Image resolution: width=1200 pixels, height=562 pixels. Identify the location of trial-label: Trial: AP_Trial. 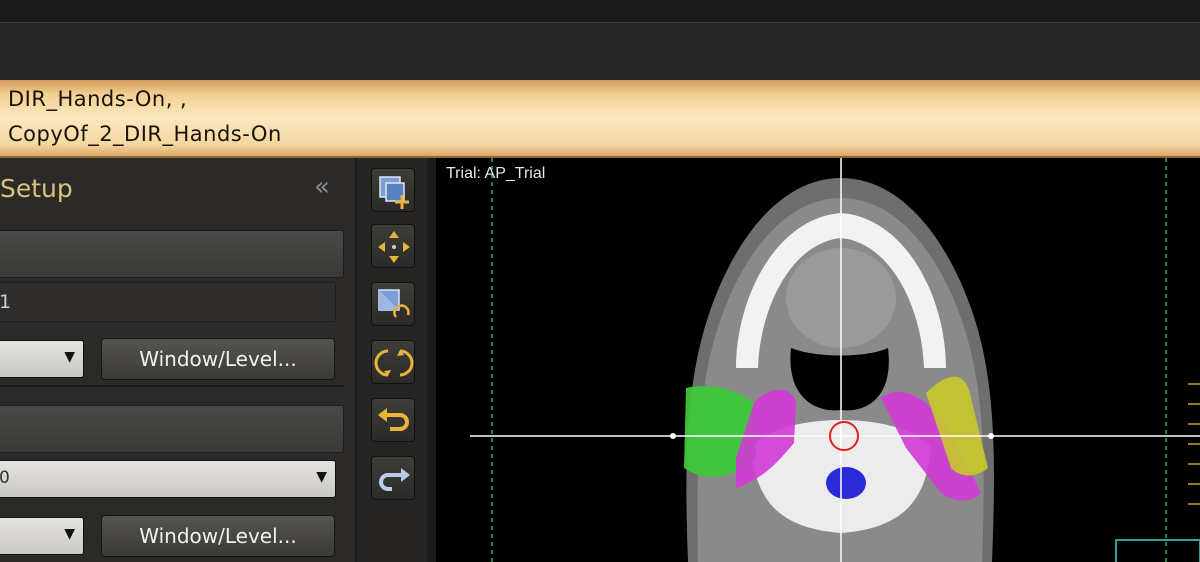
(496, 173).